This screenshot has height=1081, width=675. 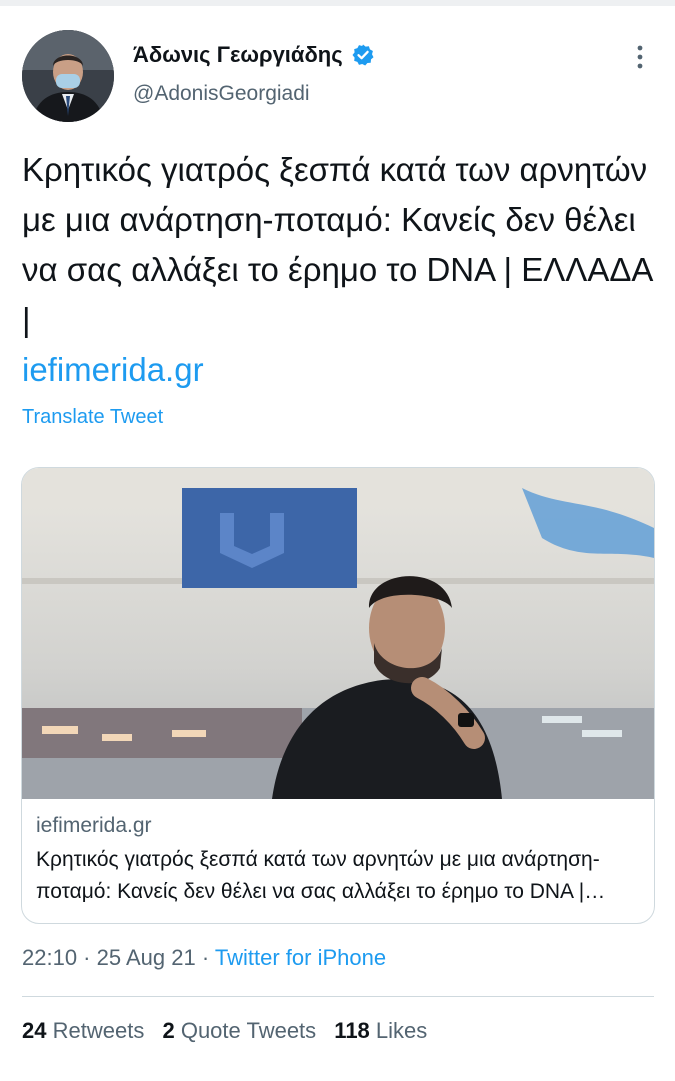 I want to click on display-name: Άδωνις Γεωργιάδης, so click(x=238, y=55).